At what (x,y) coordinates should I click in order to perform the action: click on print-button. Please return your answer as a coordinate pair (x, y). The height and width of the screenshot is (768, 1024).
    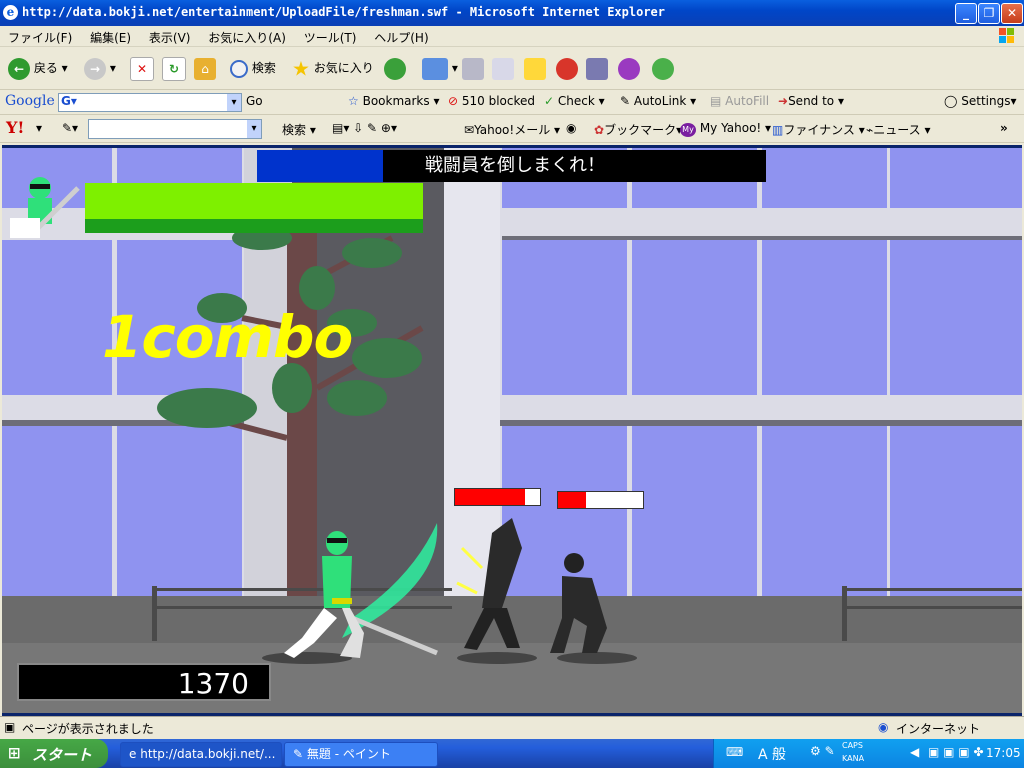
    Looking at the image, I should click on (473, 68).